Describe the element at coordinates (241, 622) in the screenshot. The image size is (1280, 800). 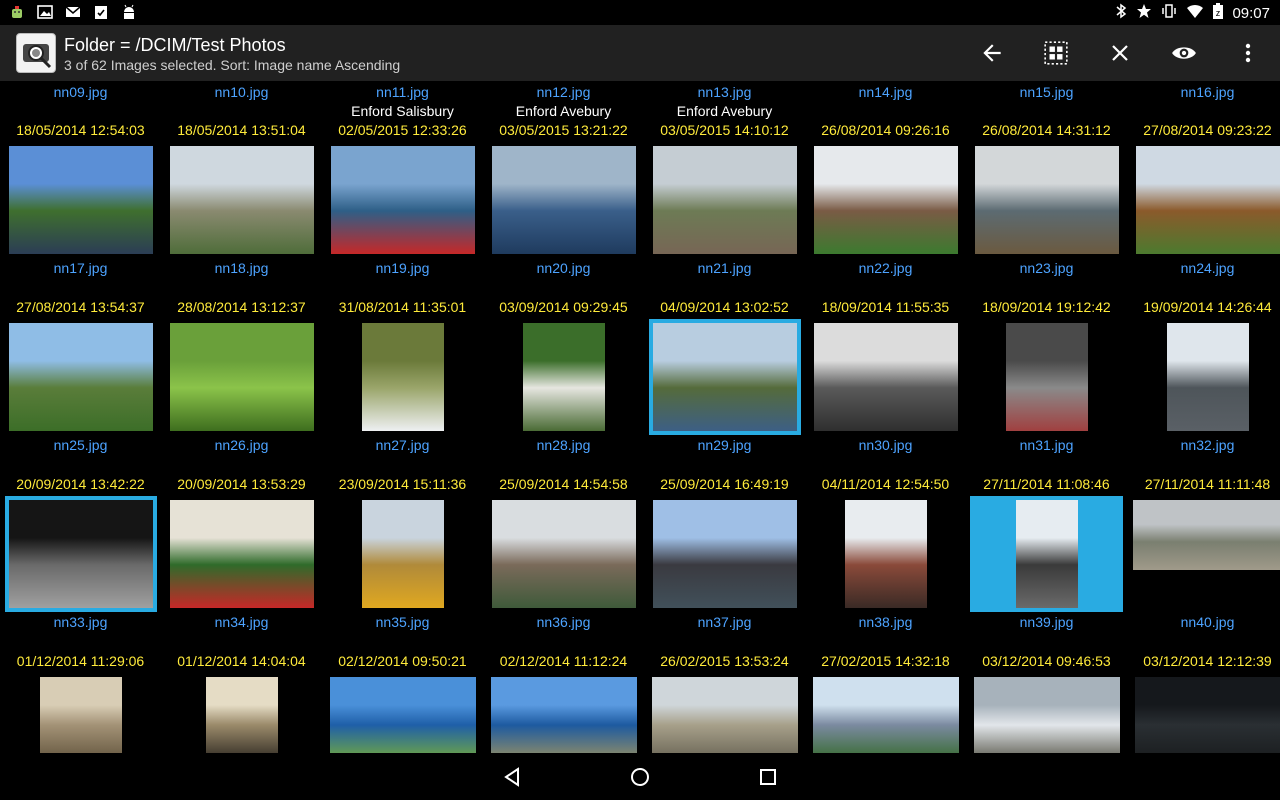
I see `filename-label: nn34.jpg` at that location.